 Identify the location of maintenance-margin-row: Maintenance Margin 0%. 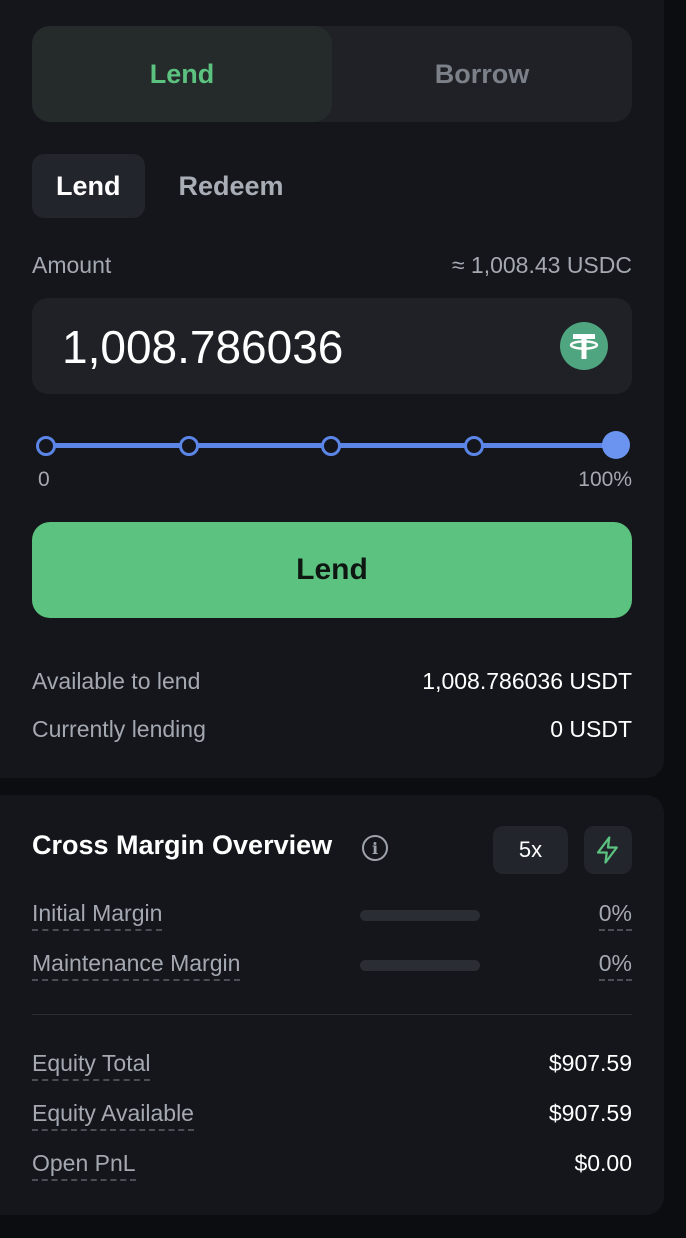
(332, 967).